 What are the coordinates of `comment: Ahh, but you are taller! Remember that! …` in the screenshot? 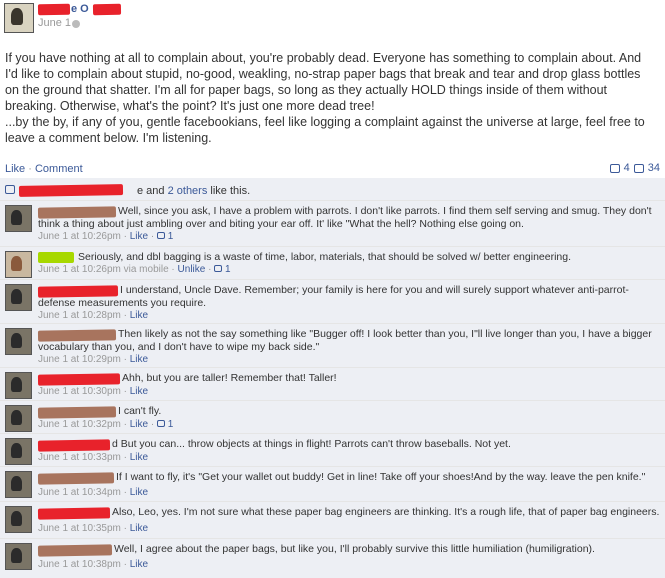 It's located at (332, 383).